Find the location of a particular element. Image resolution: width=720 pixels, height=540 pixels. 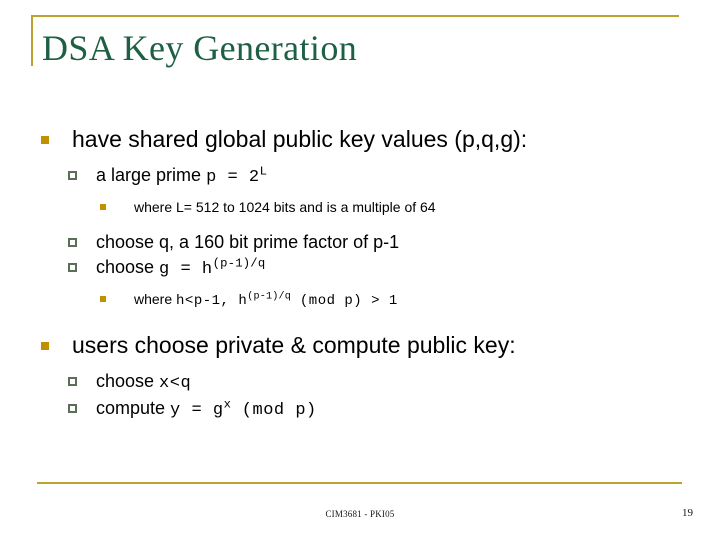

bullet-text: a large prime is located at coordinates (151, 175).